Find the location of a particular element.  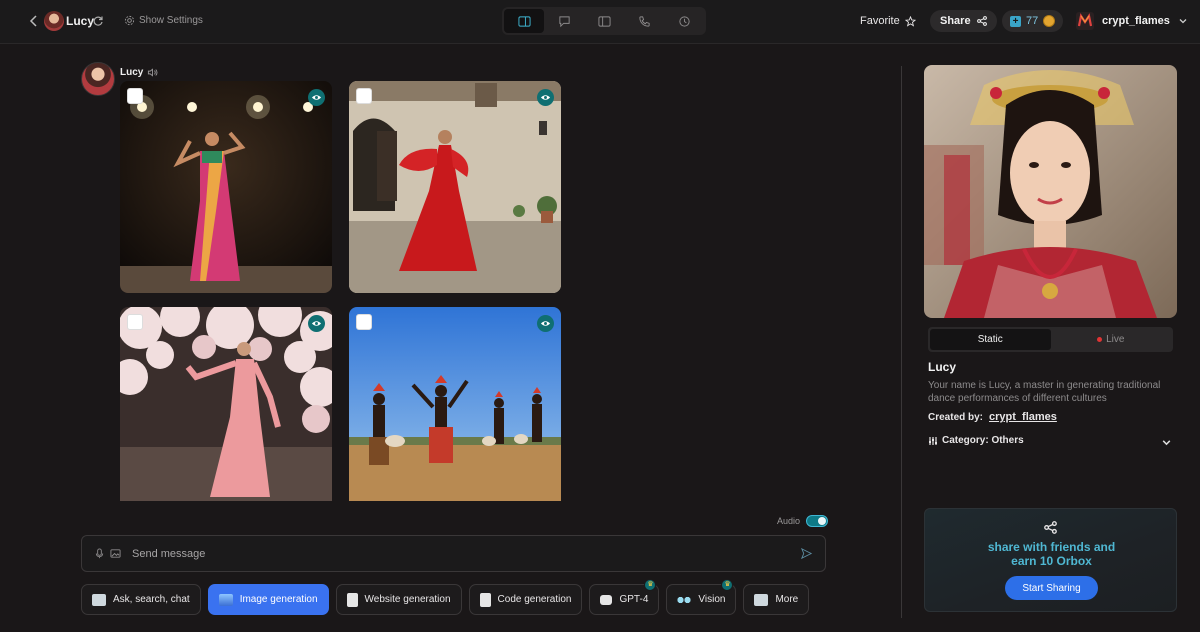

flamenco-dancer-image is located at coordinates (455, 187).